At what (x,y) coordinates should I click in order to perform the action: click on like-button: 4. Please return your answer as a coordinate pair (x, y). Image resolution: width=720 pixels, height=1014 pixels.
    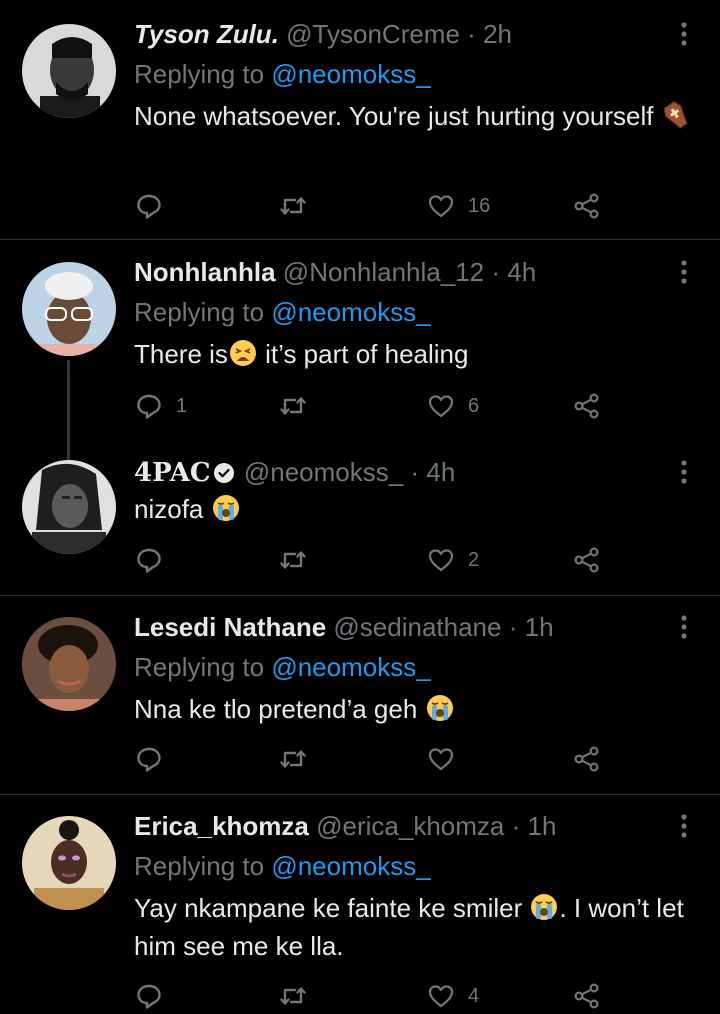
    Looking at the image, I should click on (452, 996).